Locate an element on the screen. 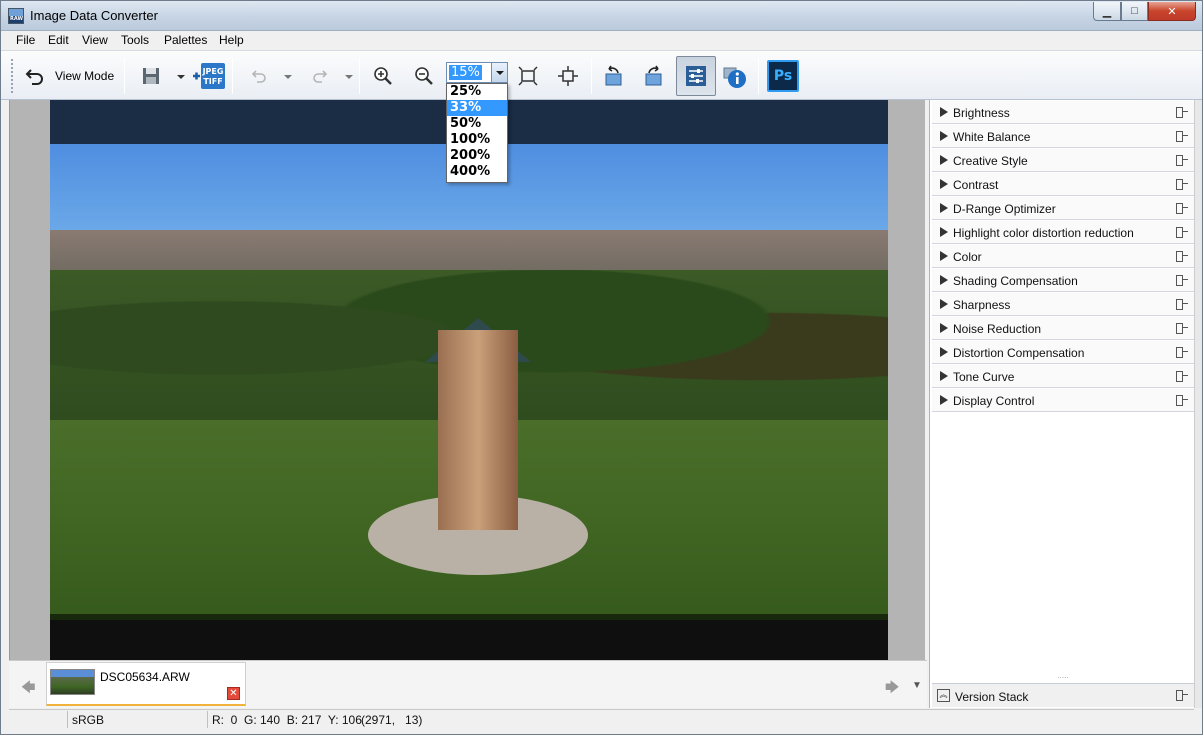  save-icon is located at coordinates (151, 76).